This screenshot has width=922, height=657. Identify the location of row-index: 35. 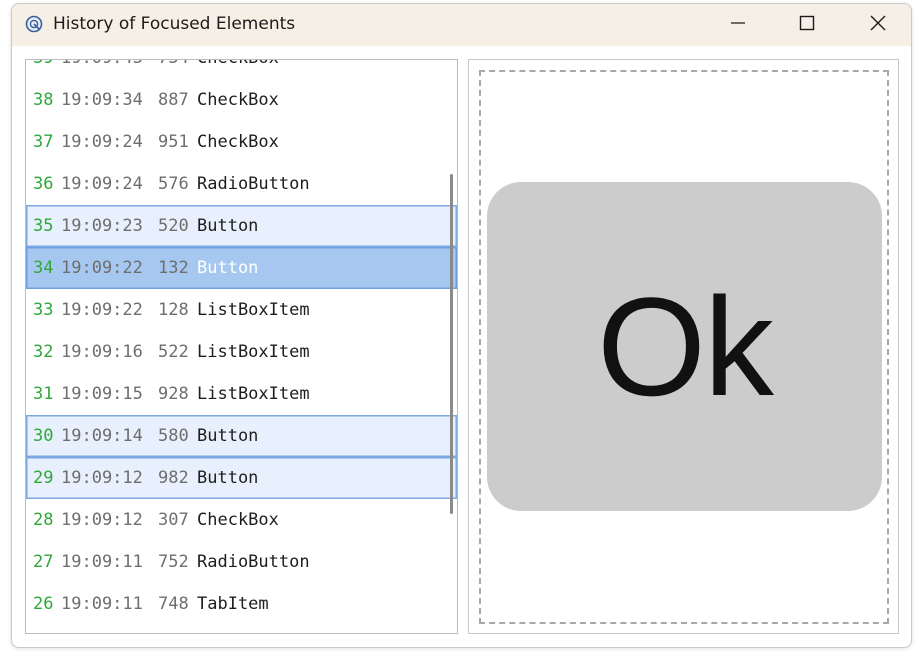
(43, 226).